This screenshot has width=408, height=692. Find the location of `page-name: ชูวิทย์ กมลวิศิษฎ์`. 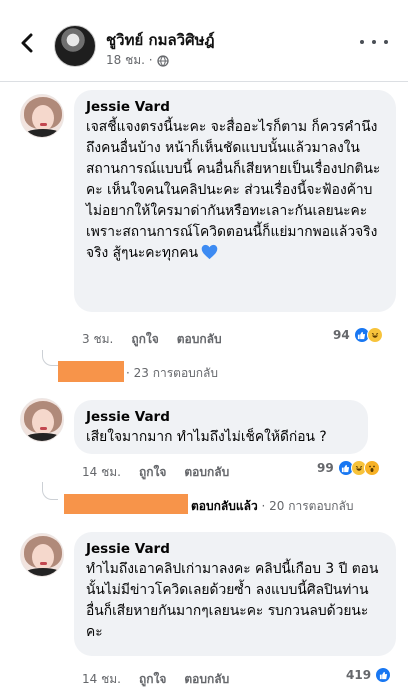

page-name: ชูวิทย์ กมลวิศิษฎ์ is located at coordinates (160, 40).